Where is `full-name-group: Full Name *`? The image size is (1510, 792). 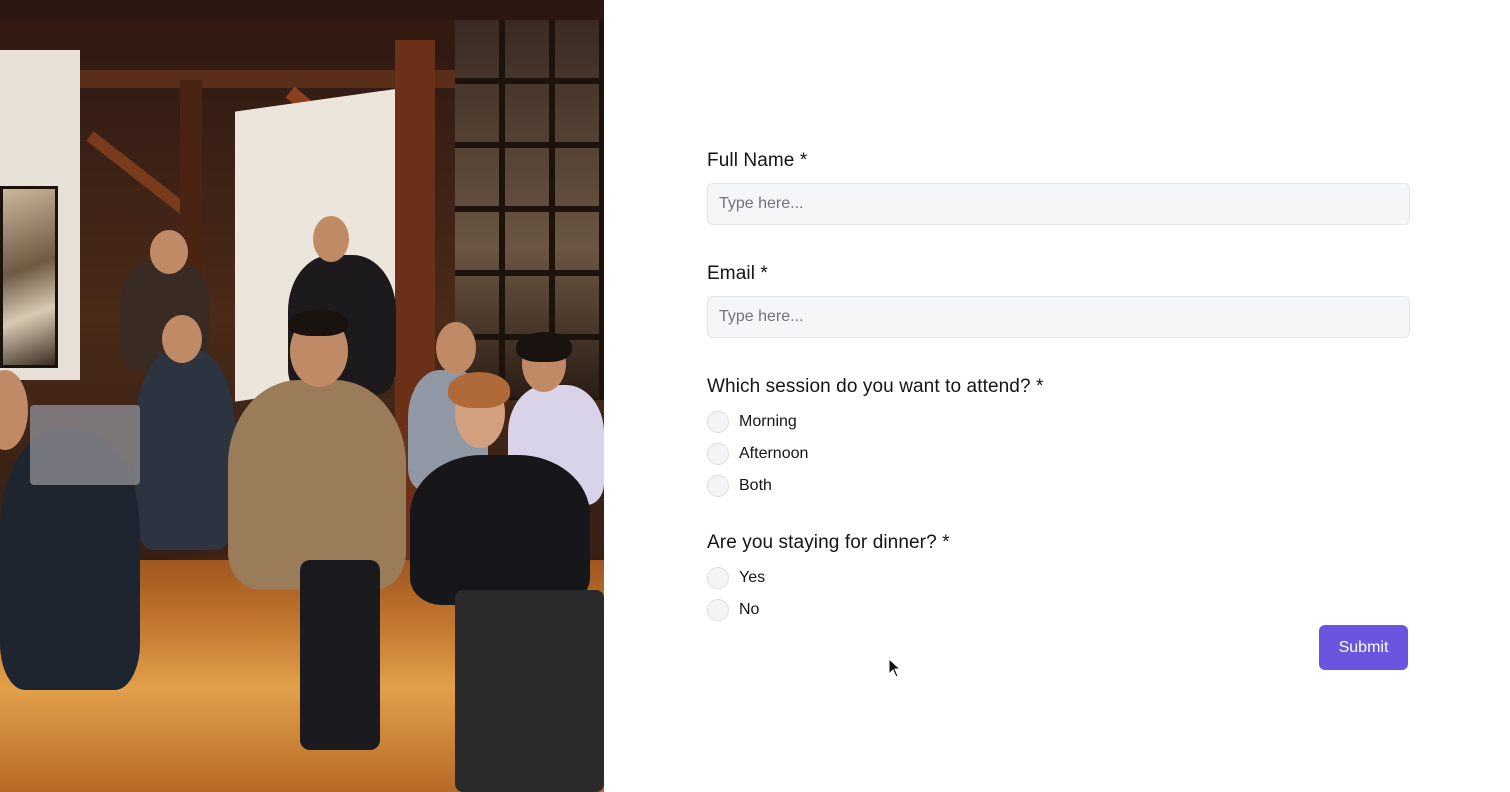 full-name-group: Full Name * is located at coordinates (1058, 186).